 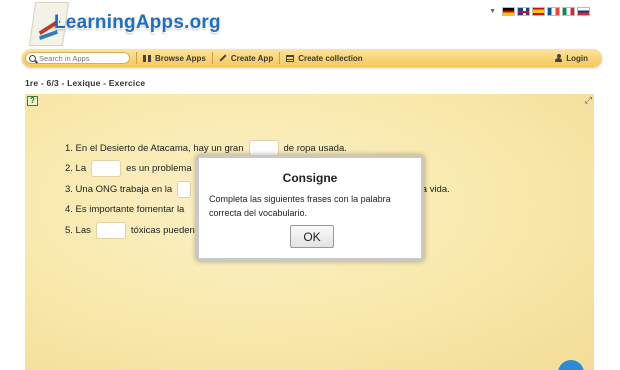 What do you see at coordinates (315, 148) in the screenshot?
I see `sentence-text: de ropa usada.` at bounding box center [315, 148].